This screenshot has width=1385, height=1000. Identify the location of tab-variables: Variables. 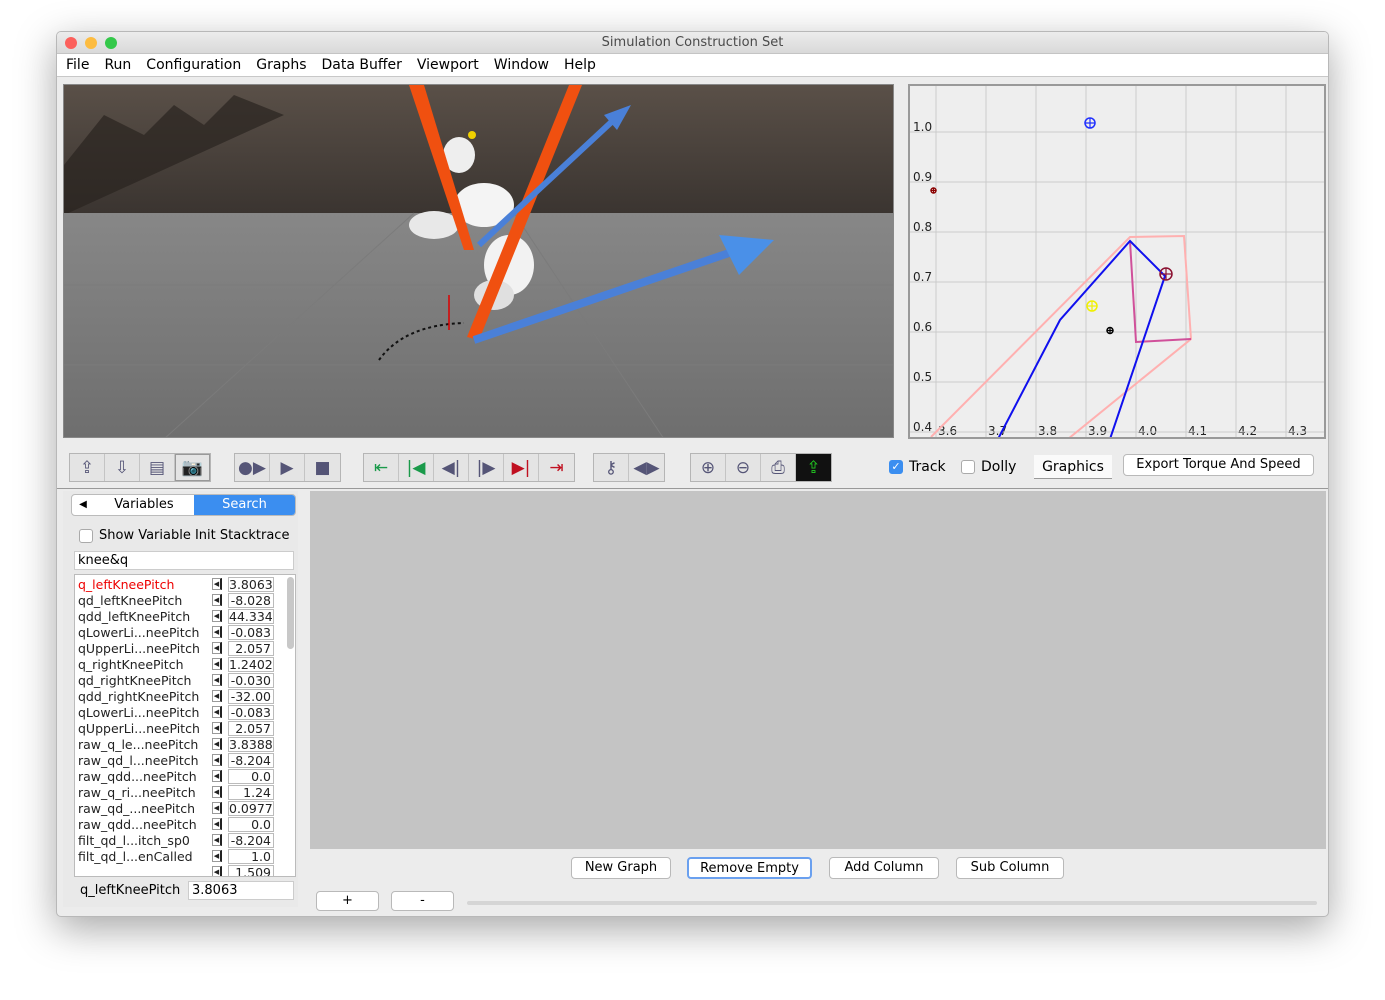
(144, 505).